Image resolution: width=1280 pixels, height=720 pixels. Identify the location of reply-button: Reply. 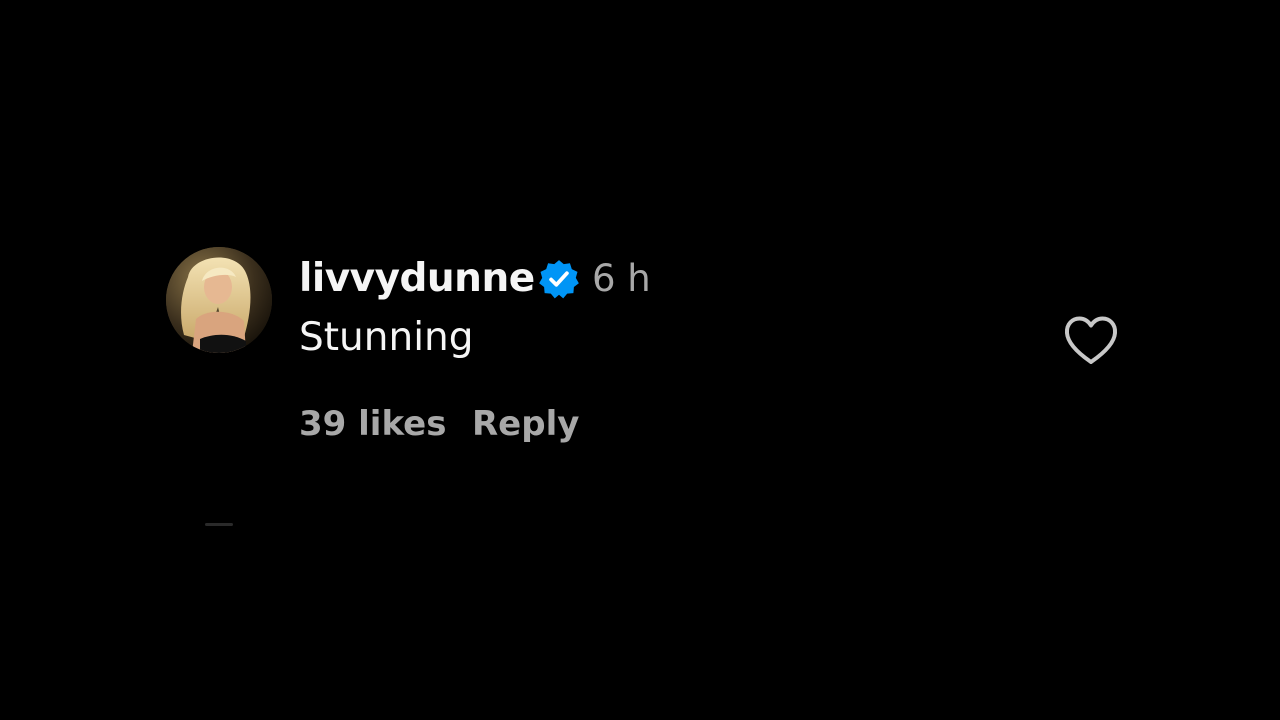
(525, 424).